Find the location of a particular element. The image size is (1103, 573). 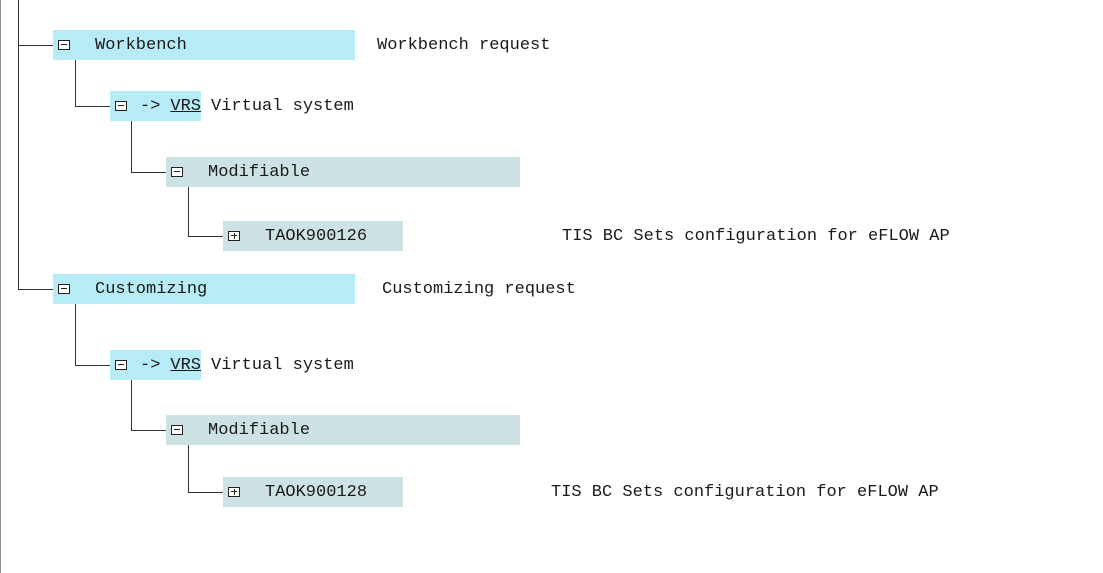

tree-line-root is located at coordinates (18, 144).